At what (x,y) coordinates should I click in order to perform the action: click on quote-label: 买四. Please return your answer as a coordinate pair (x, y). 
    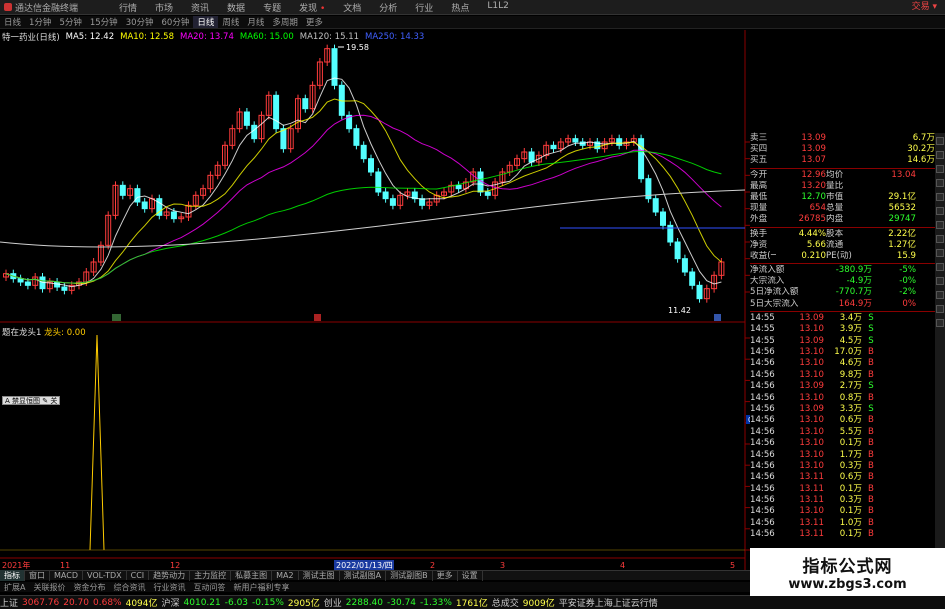
    Looking at the image, I should click on (759, 149).